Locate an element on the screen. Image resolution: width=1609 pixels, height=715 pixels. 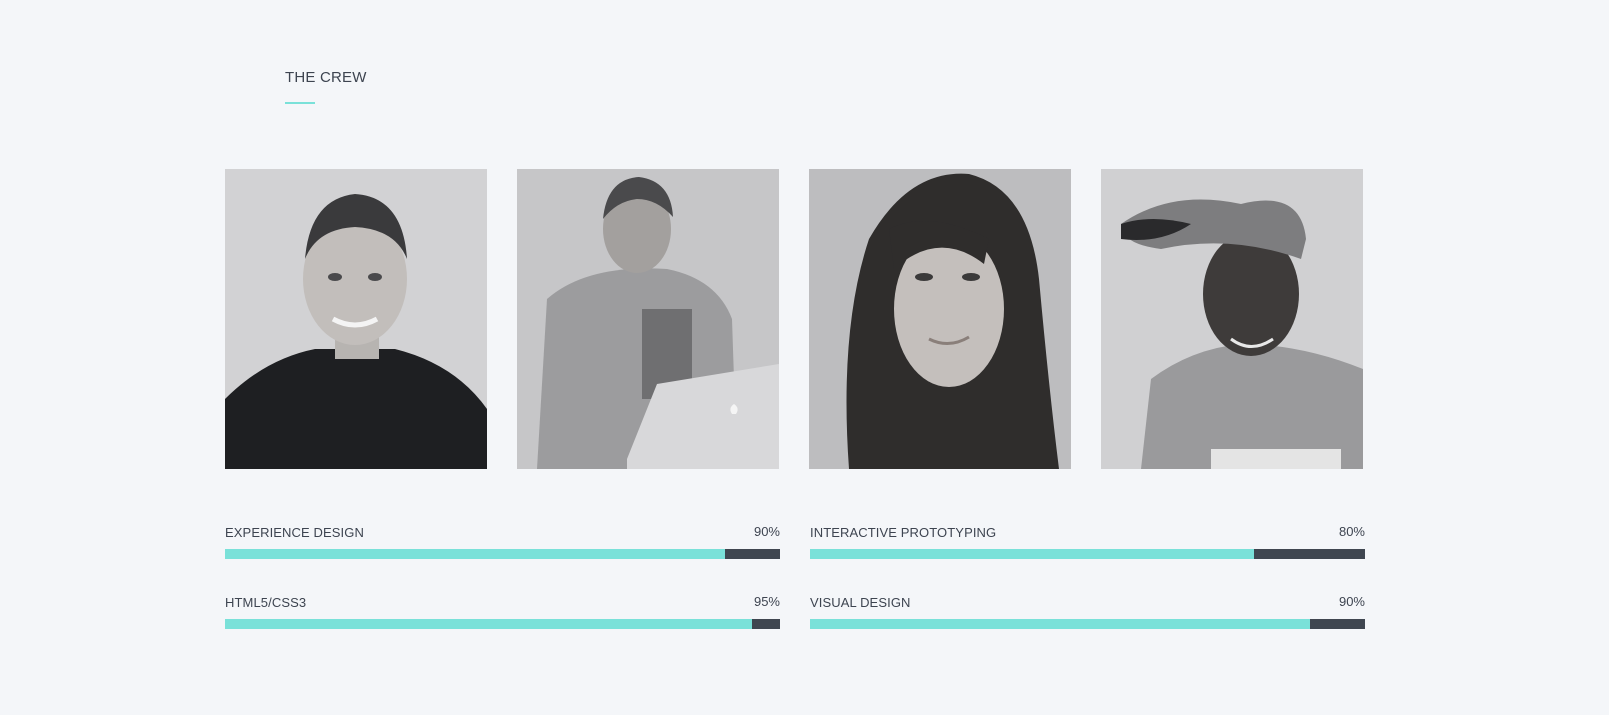
skill-label: VISUAL DESIGN is located at coordinates (860, 602).